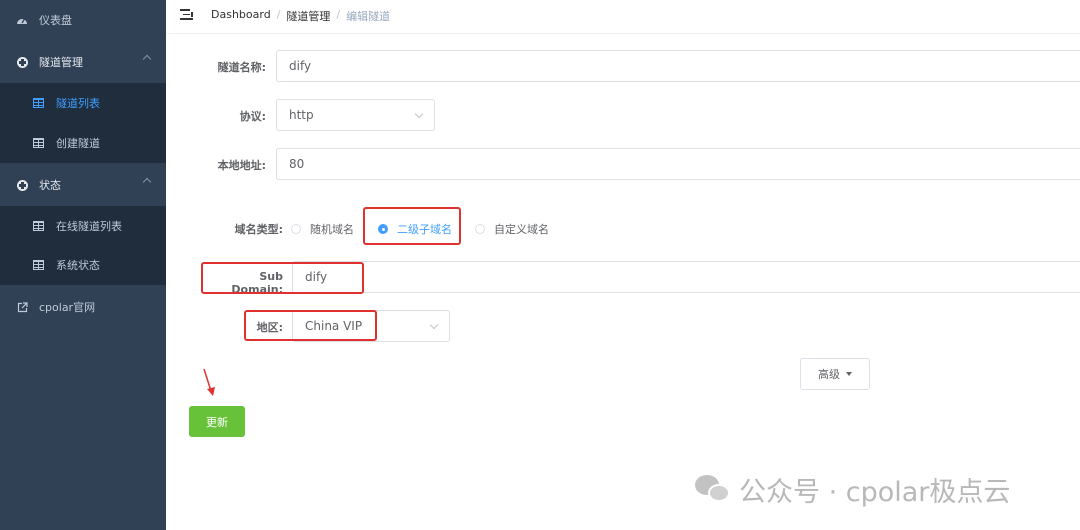  What do you see at coordinates (875, 492) in the screenshot?
I see `watermark-text: 公众号 · cpolar极点云` at bounding box center [875, 492].